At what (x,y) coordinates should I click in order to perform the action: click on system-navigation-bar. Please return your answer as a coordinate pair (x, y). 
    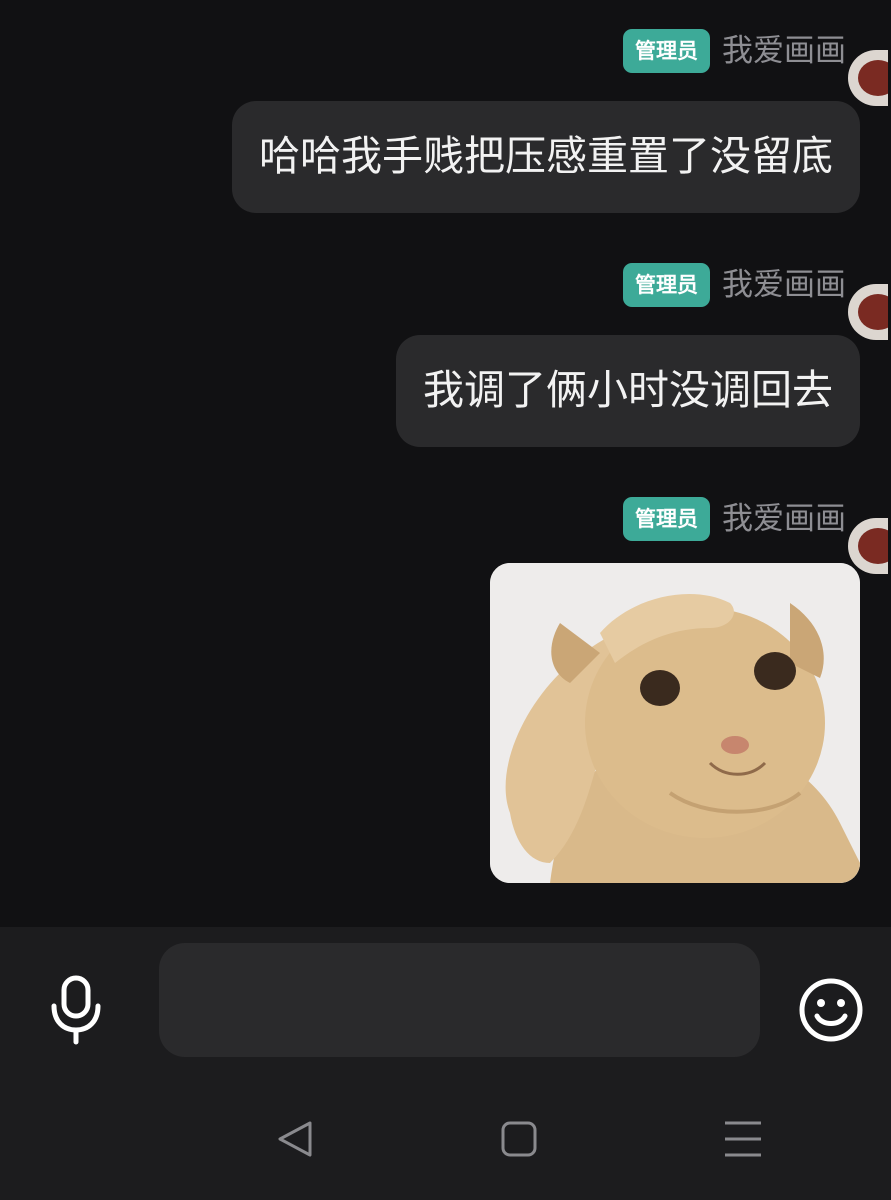
    Looking at the image, I should click on (445, 1143).